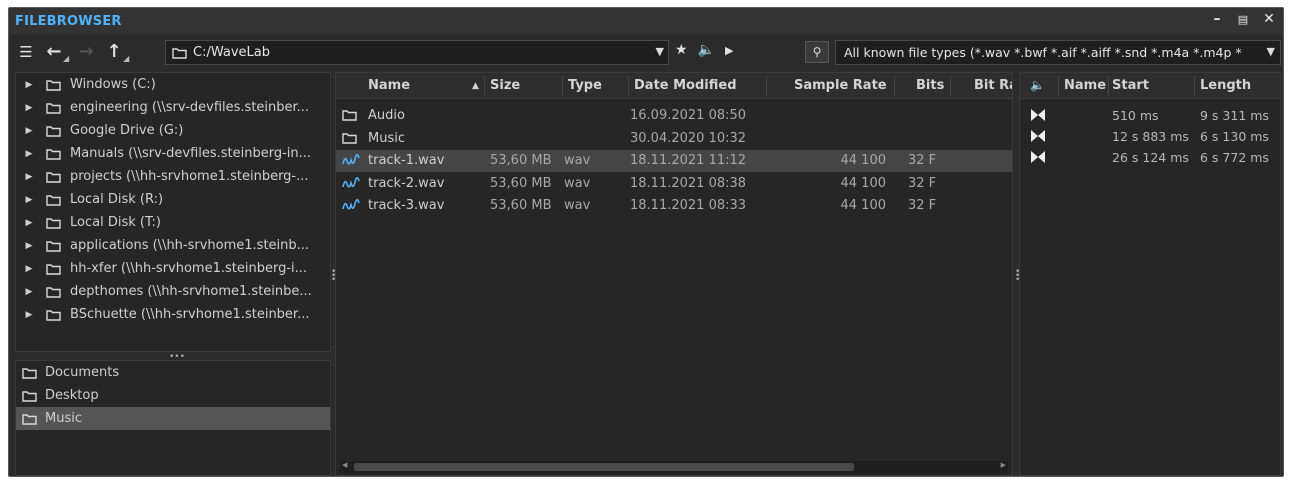 The image size is (1290, 482). Describe the element at coordinates (475, 86) in the screenshot. I see `sort-ascending-icon: ▲` at that location.